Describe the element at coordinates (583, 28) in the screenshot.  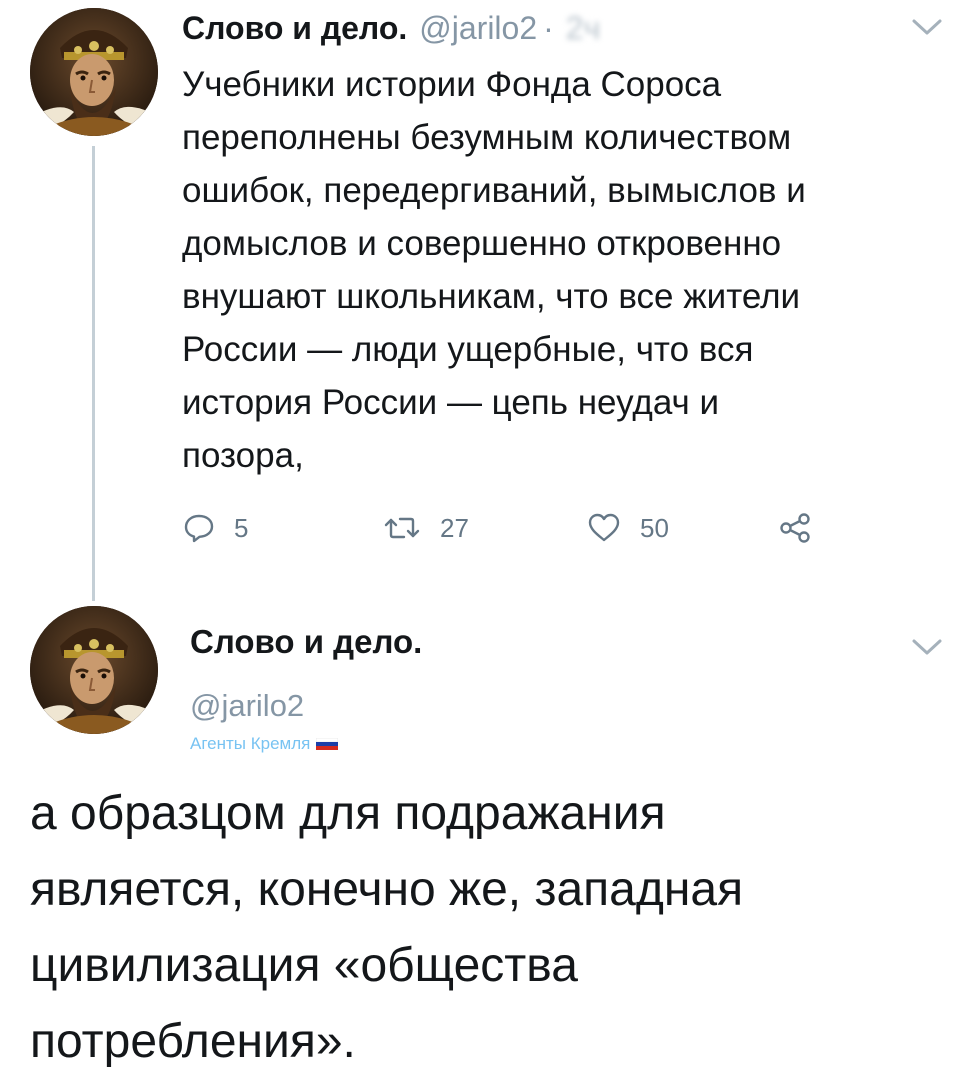
I see `tweet-timestamp: 2ч` at that location.